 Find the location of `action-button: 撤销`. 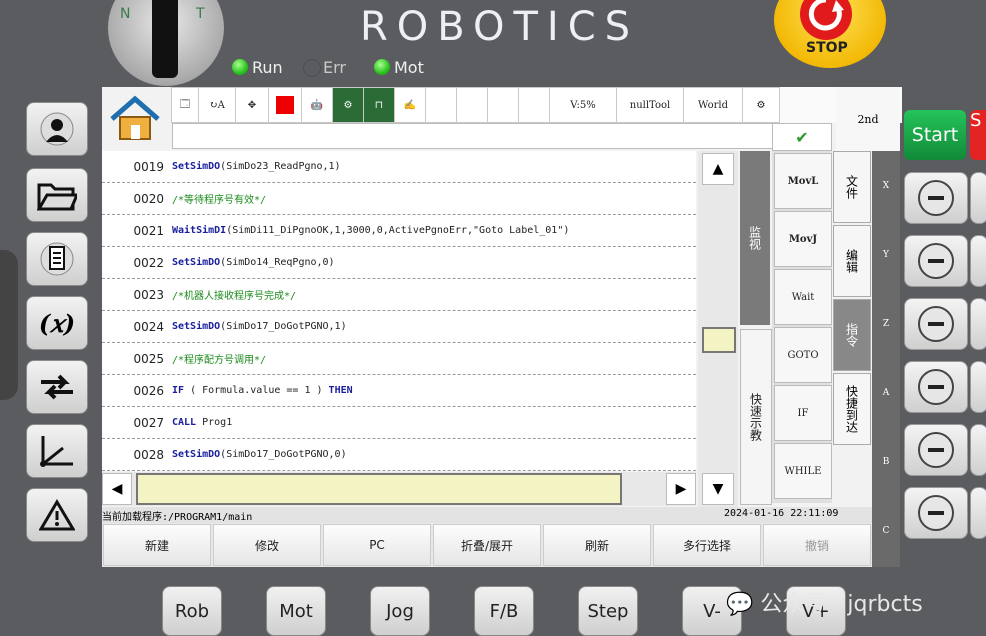

action-button: 撤销 is located at coordinates (817, 545).